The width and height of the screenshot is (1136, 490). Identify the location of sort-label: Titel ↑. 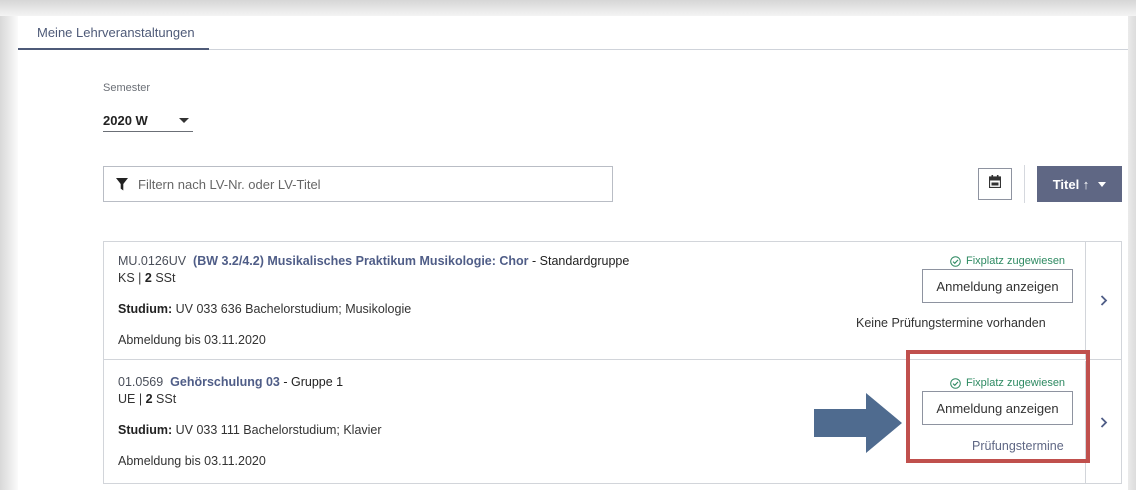
(1071, 184).